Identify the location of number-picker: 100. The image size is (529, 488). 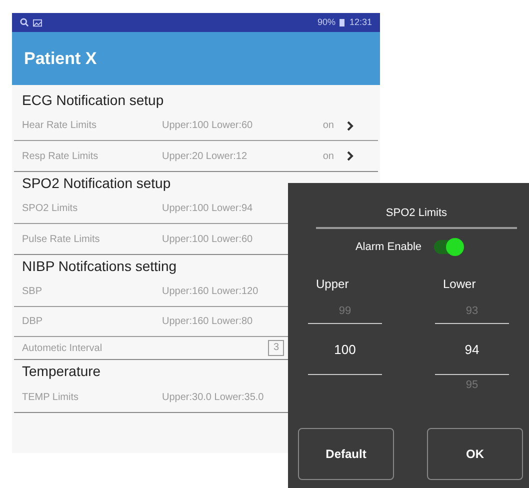
(345, 350).